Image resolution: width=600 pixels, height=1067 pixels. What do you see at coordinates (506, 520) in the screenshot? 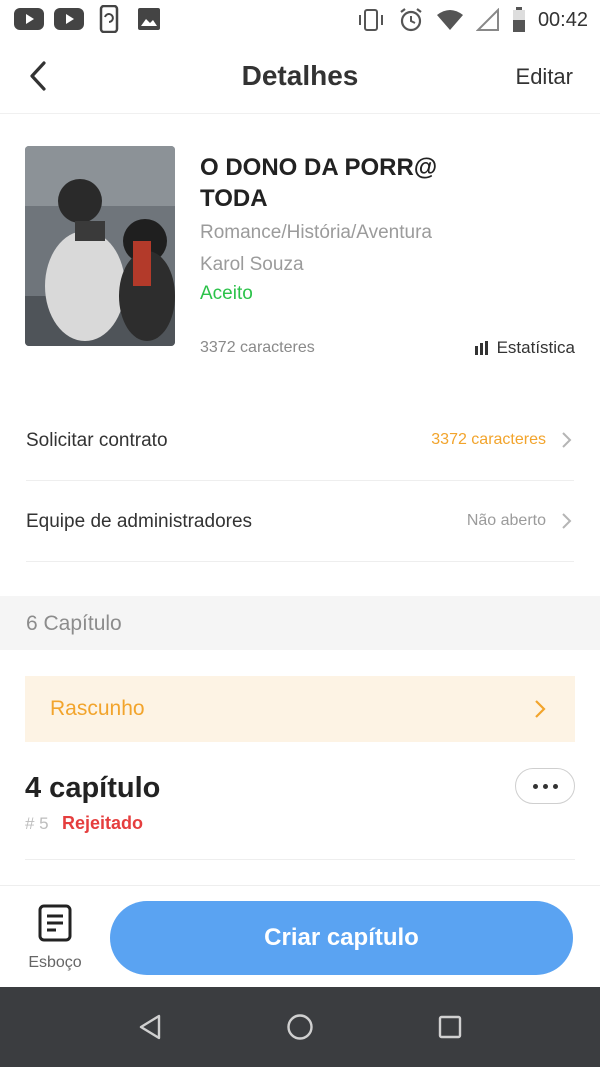
I see `admin-team-value: Não aberto` at bounding box center [506, 520].